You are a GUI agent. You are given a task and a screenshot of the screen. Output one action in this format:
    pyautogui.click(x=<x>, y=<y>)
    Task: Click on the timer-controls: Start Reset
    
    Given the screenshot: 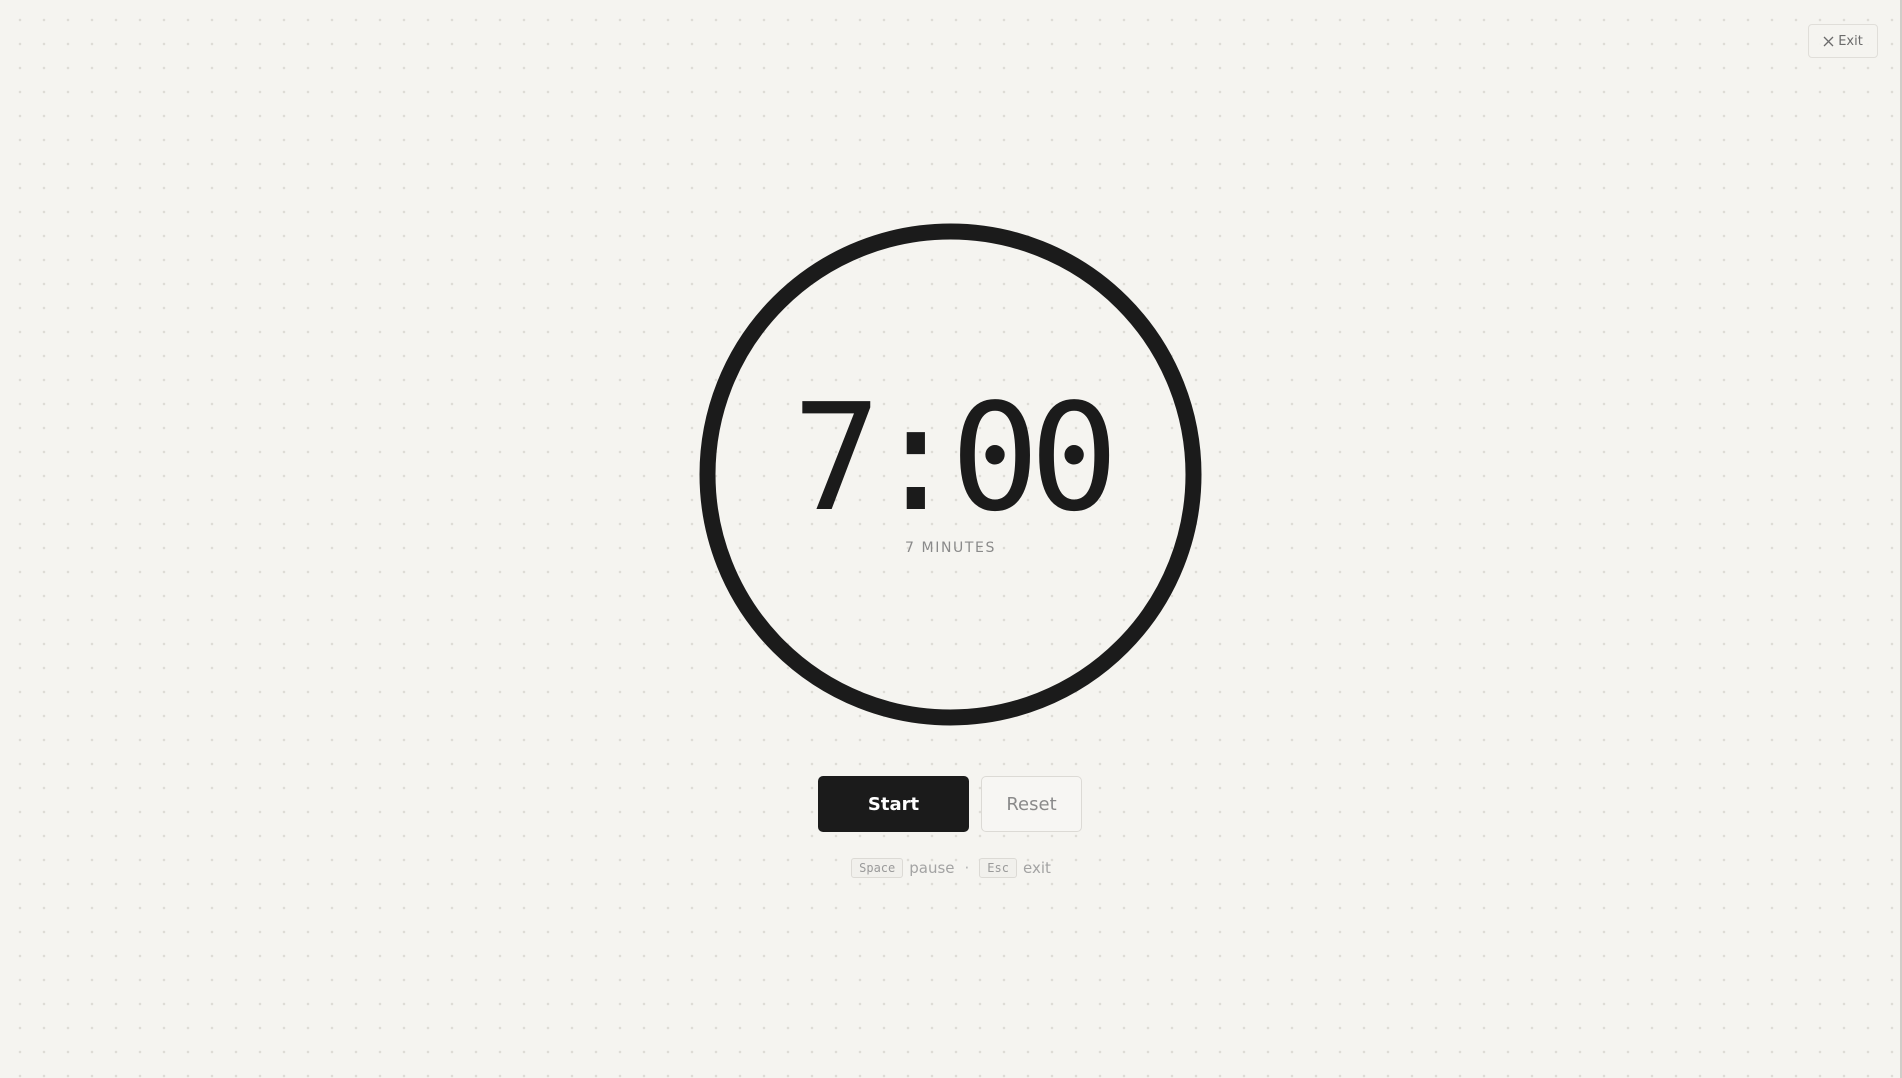 What is the action you would take?
    pyautogui.click(x=950, y=804)
    